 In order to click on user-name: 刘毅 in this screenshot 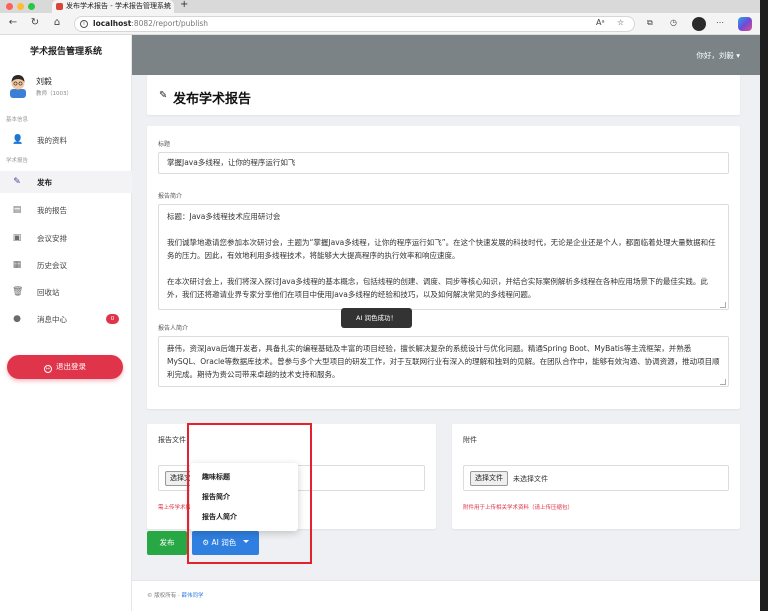, I will do `click(44, 81)`.